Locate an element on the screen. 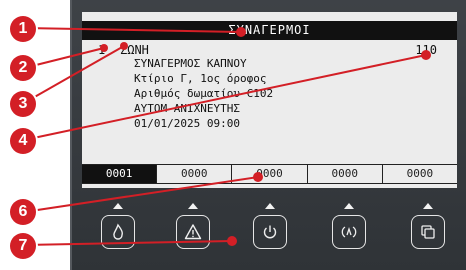  alarm-type: ΣΥΝΑΓΕΡΜΟΣ ΚΑΠΝΟΥ is located at coordinates (190, 63).